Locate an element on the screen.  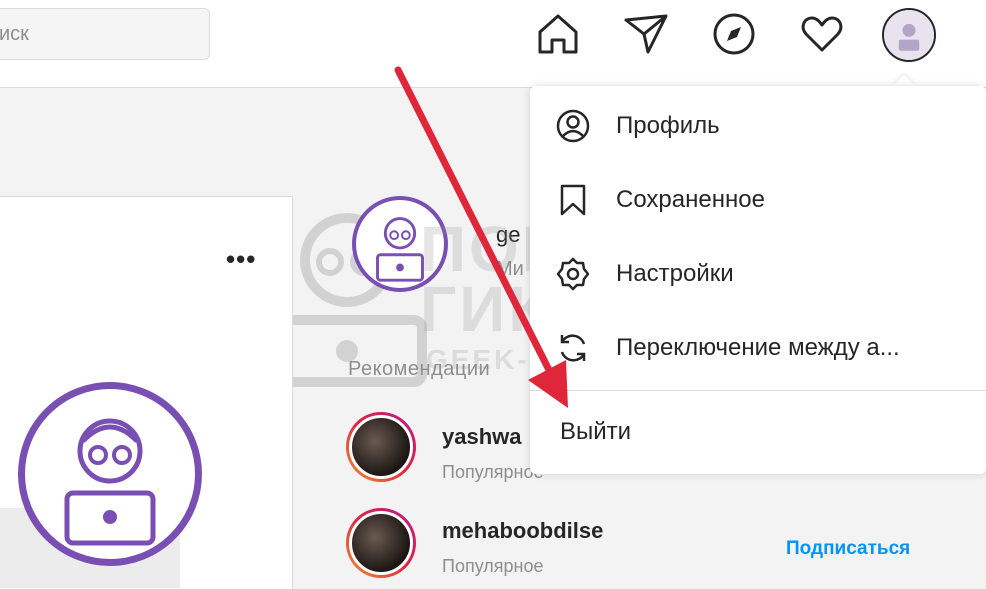
home-icon is located at coordinates (558, 34).